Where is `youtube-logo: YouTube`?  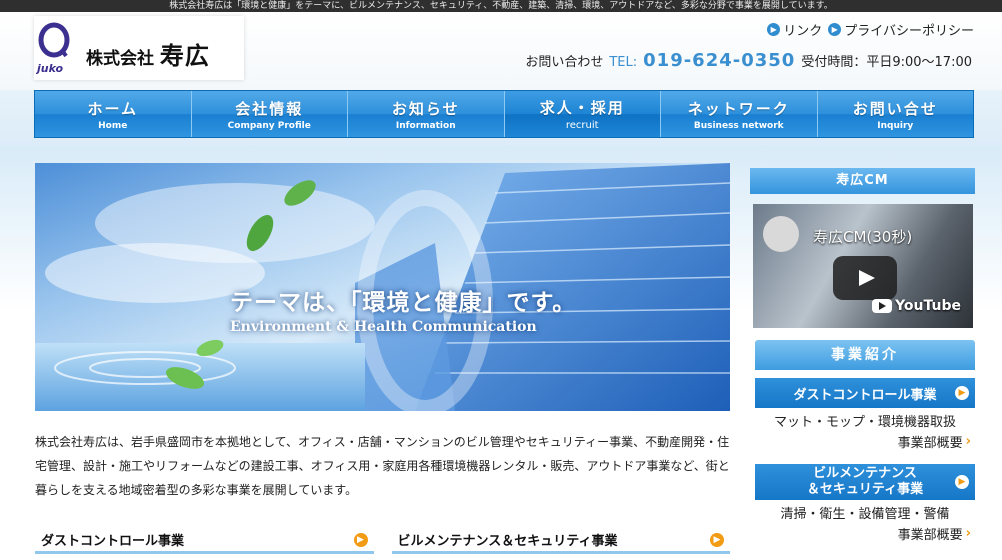 youtube-logo: YouTube is located at coordinates (916, 306).